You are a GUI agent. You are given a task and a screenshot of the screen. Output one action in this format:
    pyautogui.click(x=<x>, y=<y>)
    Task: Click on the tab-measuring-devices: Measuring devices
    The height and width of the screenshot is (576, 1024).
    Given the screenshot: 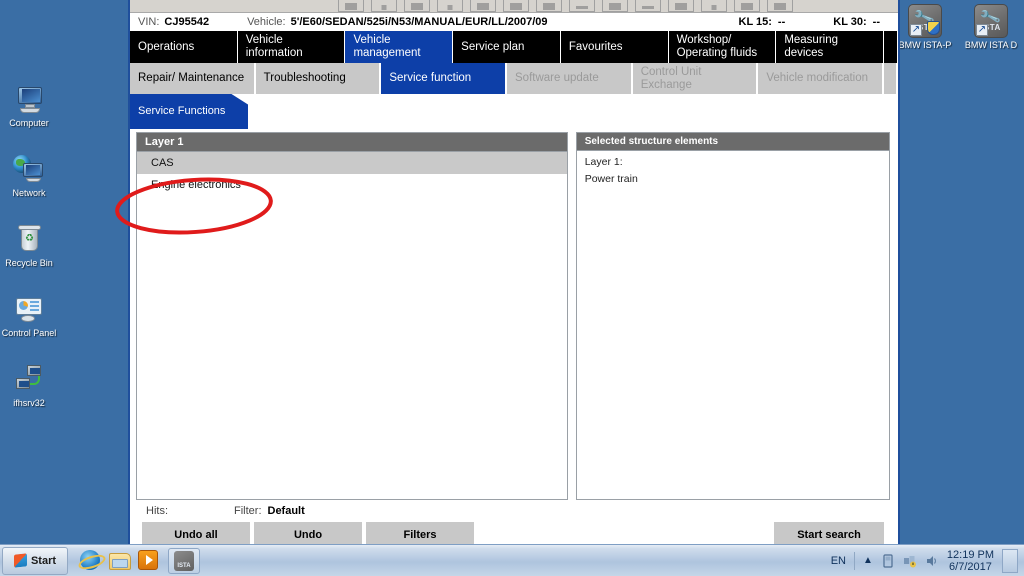 What is the action you would take?
    pyautogui.click(x=830, y=47)
    